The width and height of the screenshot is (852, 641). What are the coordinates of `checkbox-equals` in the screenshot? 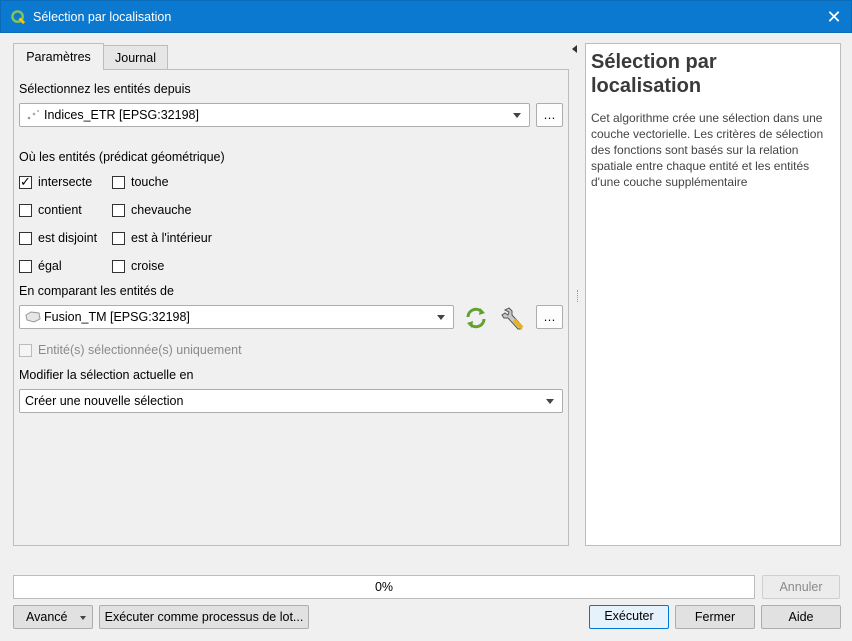 It's located at (25, 266).